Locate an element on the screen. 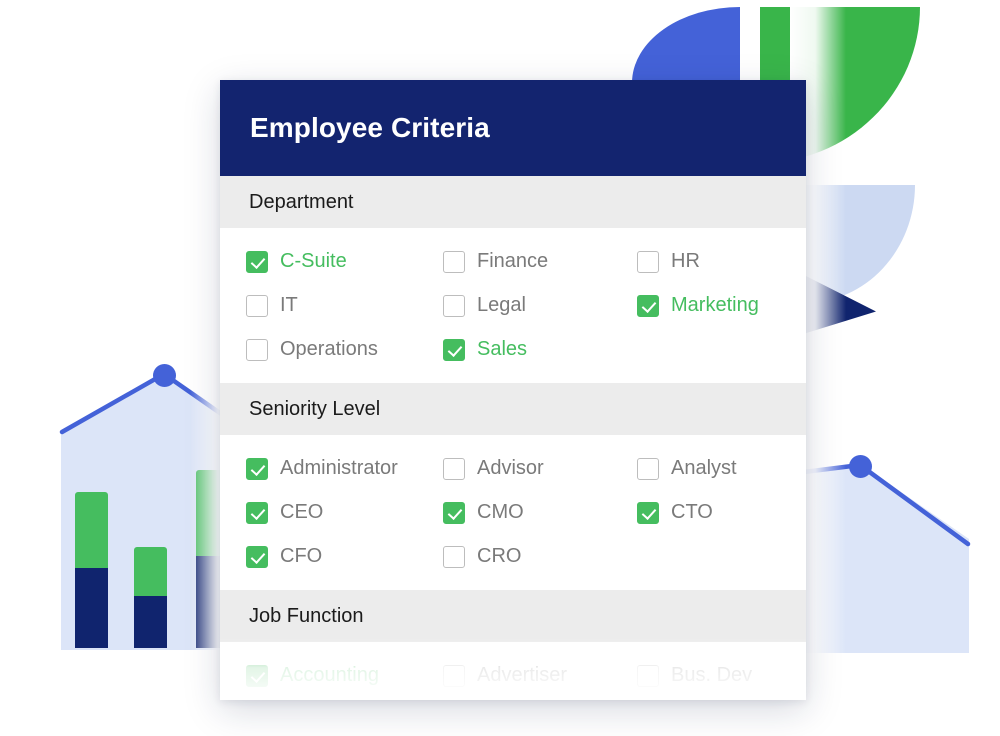 This screenshot has width=1000, height=736. checkbox-label: Advertiser is located at coordinates (522, 675).